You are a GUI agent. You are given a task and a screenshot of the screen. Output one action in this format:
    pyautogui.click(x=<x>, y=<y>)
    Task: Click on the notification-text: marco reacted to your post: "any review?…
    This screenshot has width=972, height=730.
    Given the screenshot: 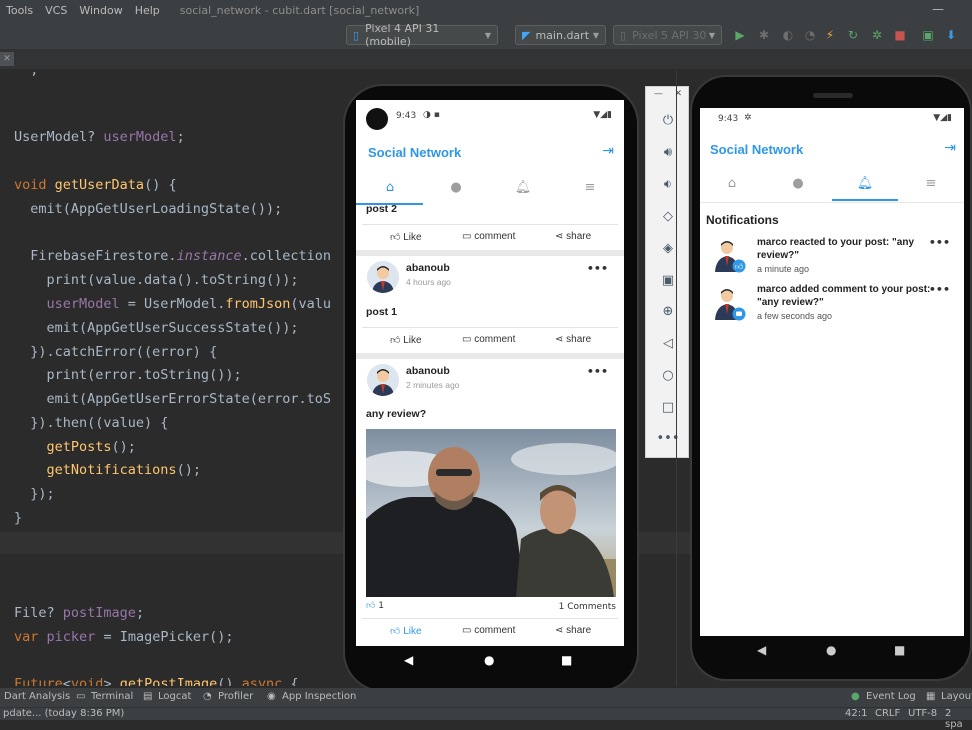 What is the action you would take?
    pyautogui.click(x=847, y=249)
    